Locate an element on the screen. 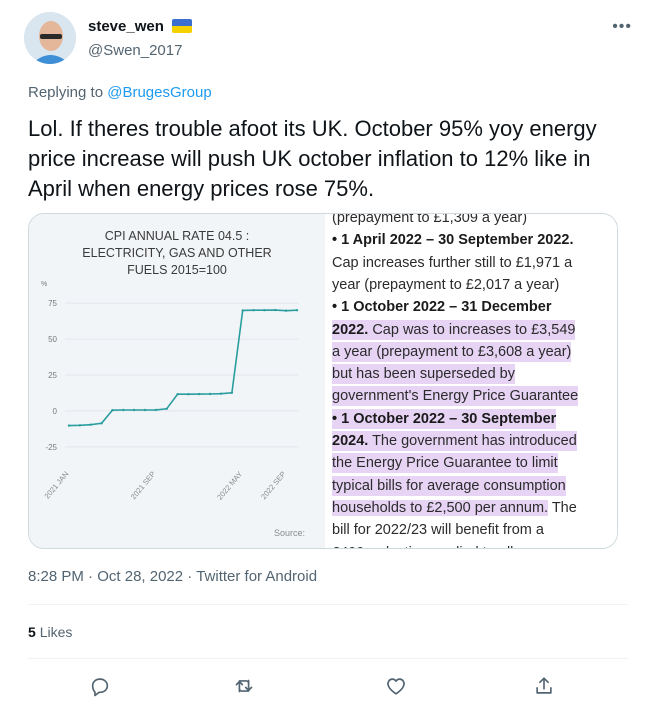  retweet-button is located at coordinates (244, 686).